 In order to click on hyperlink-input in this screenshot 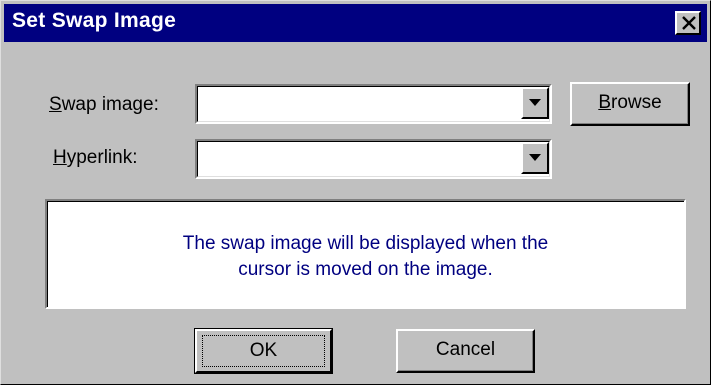, I will do `click(359, 159)`.